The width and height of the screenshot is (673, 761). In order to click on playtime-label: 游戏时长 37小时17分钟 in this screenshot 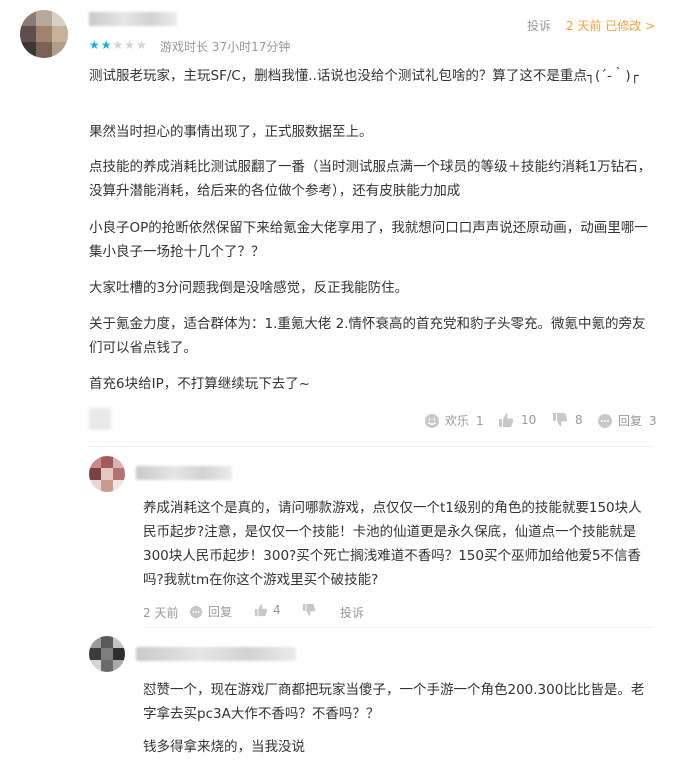, I will do `click(225, 47)`.